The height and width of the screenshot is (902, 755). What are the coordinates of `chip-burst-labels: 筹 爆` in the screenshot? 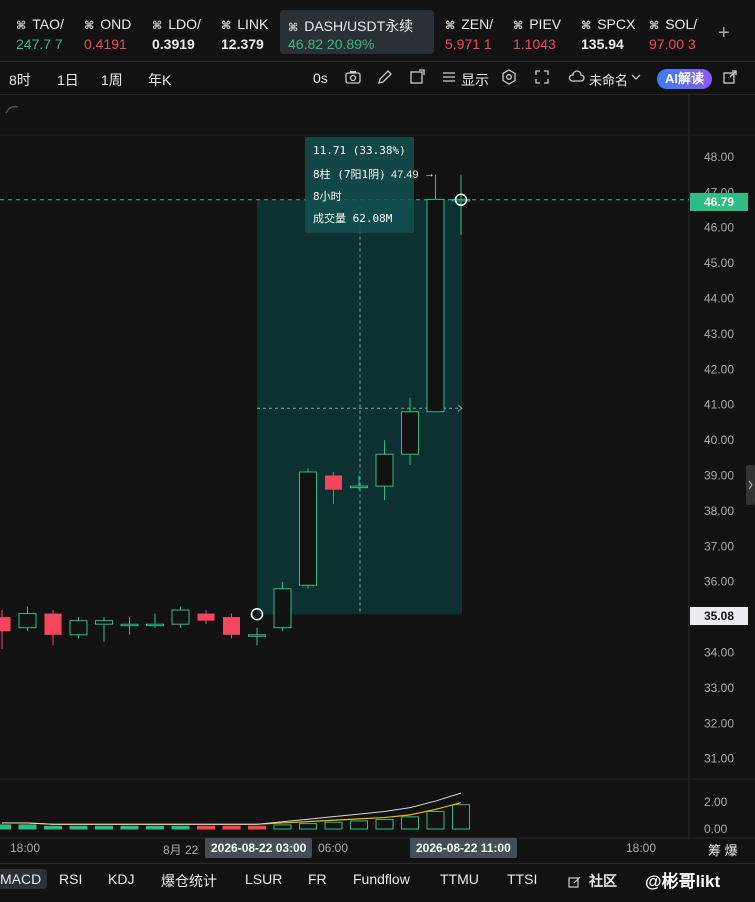 It's located at (723, 849).